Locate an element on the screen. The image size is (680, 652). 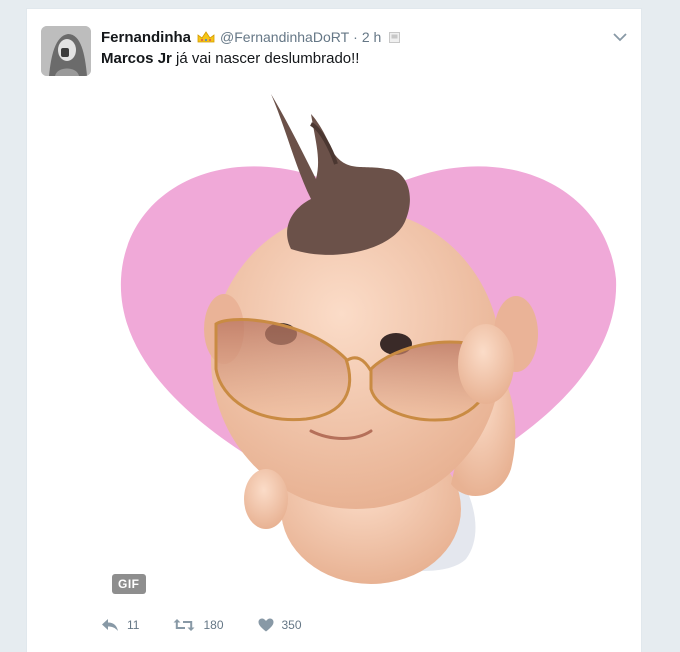
display-name: Fernandinha is located at coordinates (146, 37).